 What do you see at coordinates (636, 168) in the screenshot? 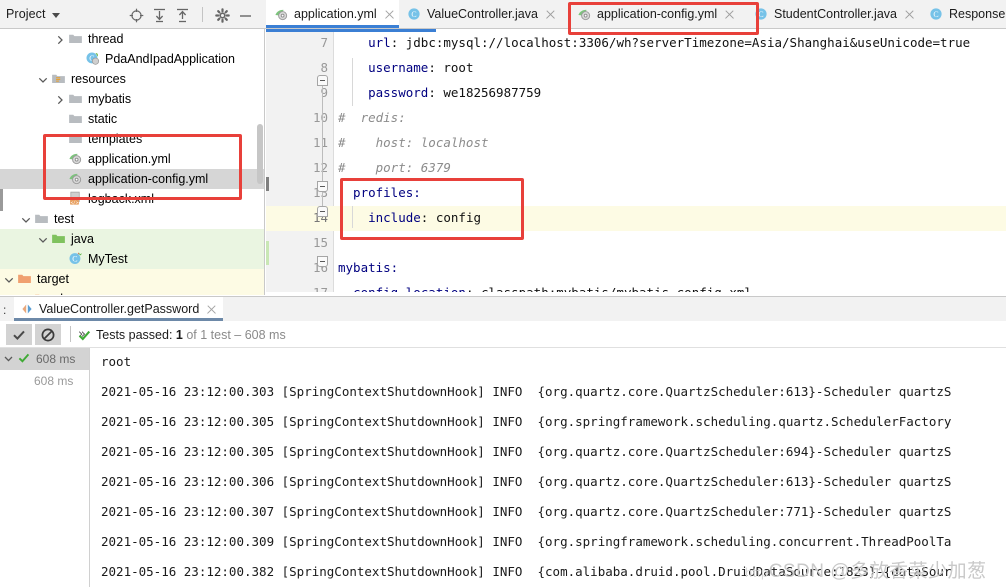
I see `editor-line: 12 # port: 6379` at bounding box center [636, 168].